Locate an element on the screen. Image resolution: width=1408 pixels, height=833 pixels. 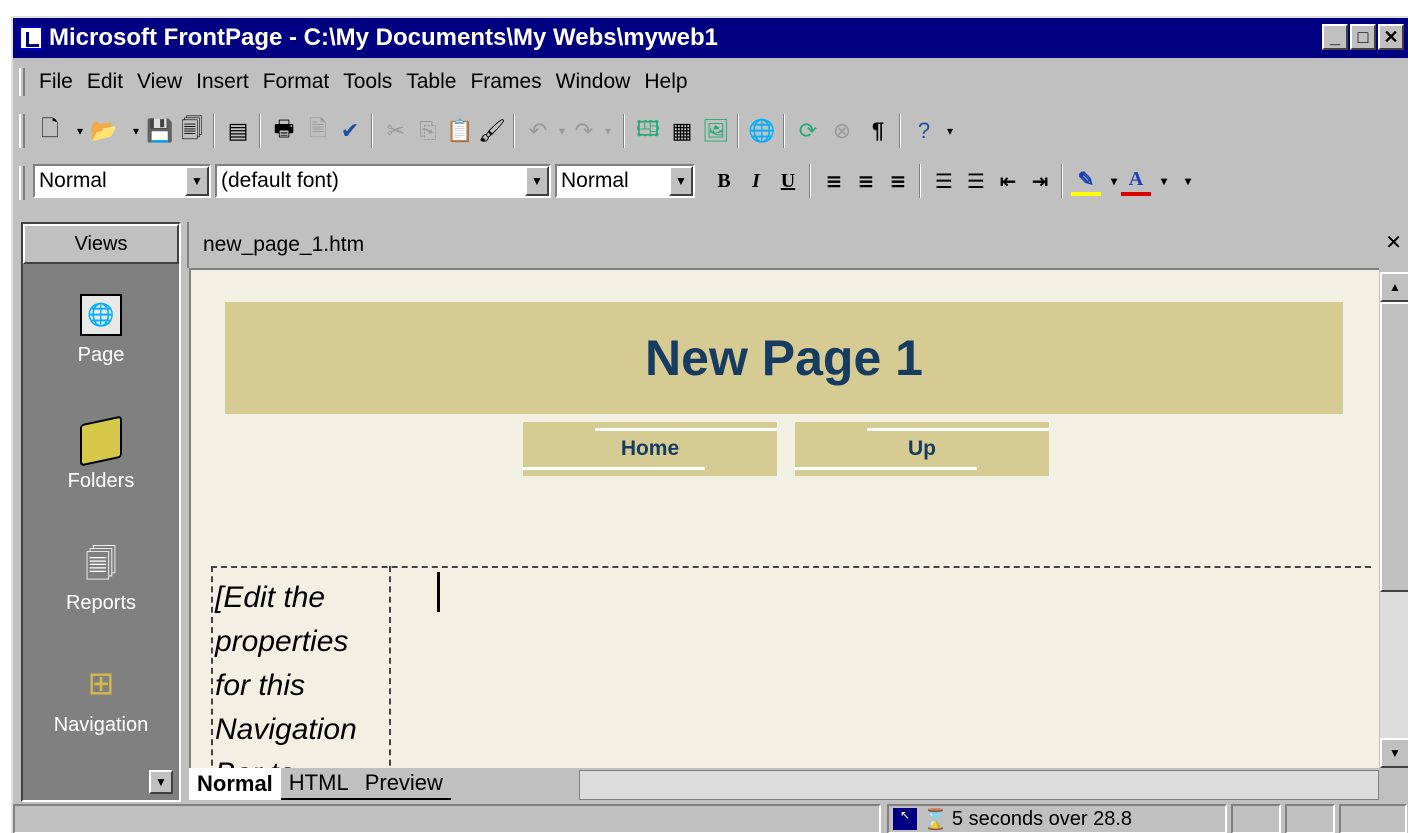
align-left-icon: ≡ is located at coordinates (834, 181).